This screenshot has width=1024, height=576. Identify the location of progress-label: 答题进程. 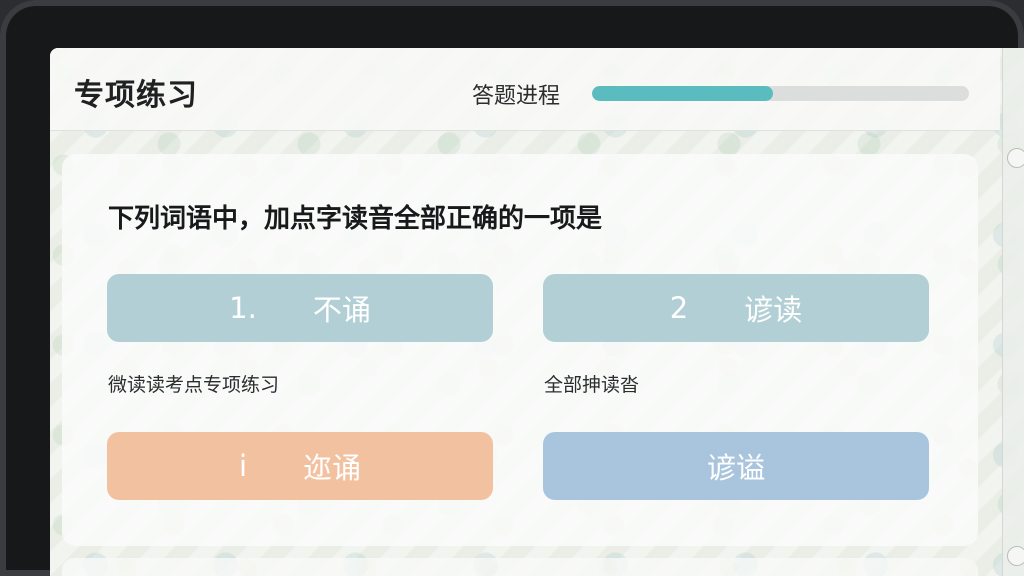
(516, 96).